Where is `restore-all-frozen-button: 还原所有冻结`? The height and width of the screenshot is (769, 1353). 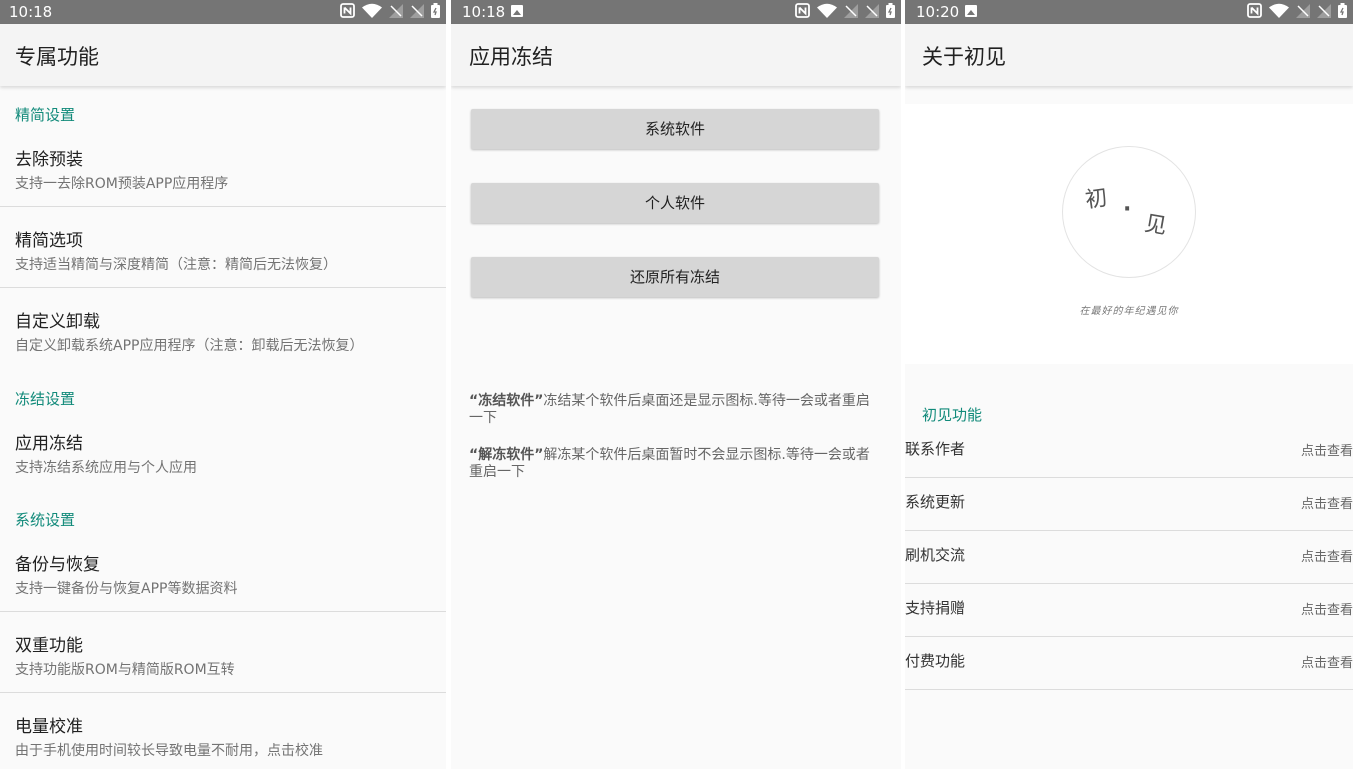 restore-all-frozen-button: 还原所有冻结 is located at coordinates (675, 277).